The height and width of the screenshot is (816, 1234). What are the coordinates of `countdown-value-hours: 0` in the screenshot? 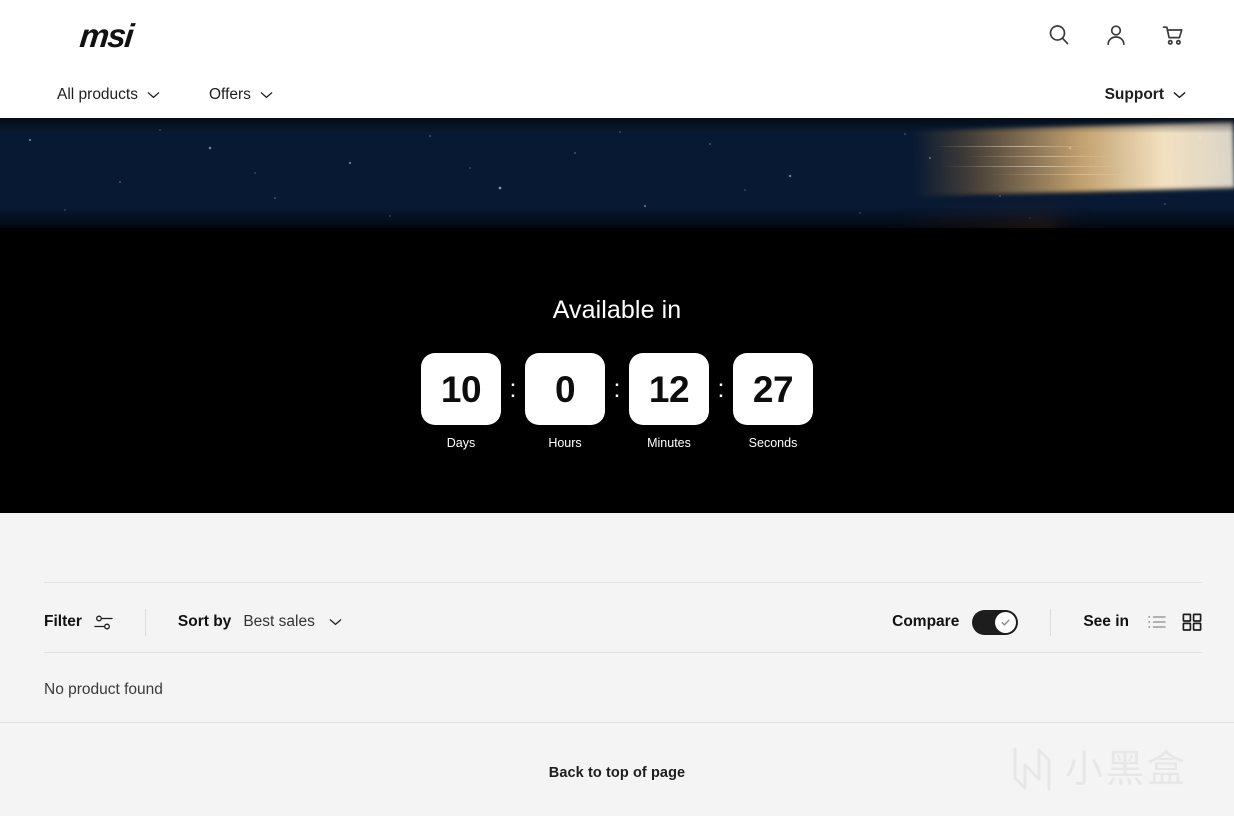 It's located at (565, 389).